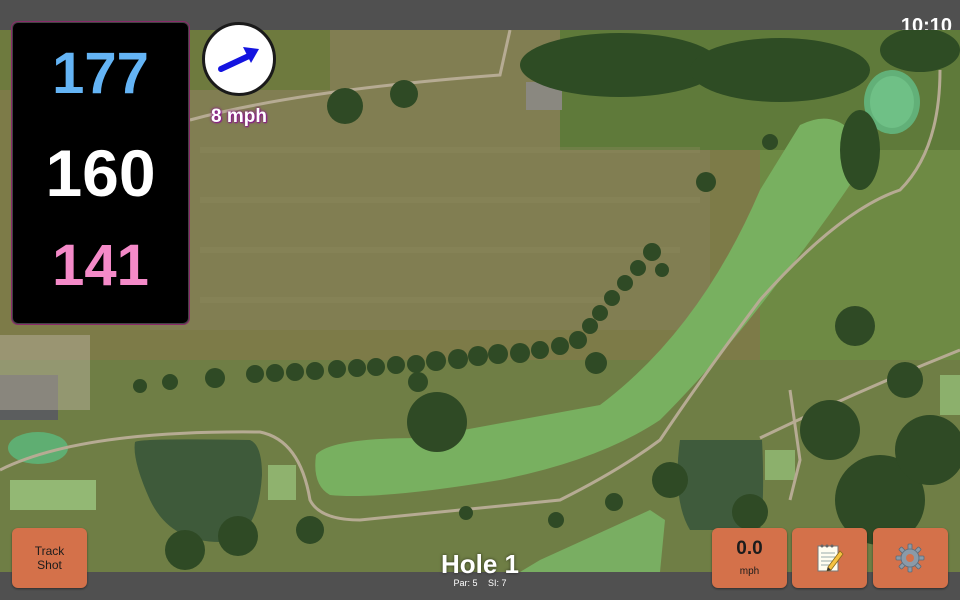 Image resolution: width=960 pixels, height=600 pixels. I want to click on back-distance: 177, so click(100, 73).